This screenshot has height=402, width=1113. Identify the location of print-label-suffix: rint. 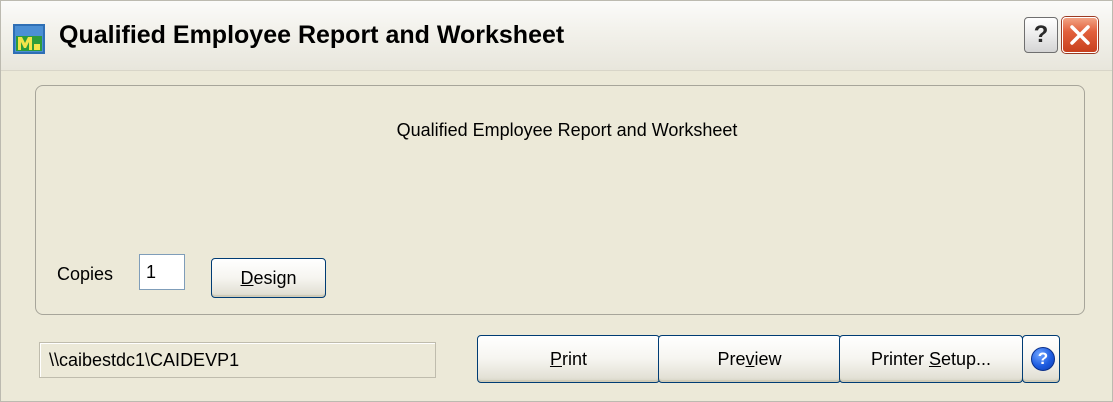
(575, 359).